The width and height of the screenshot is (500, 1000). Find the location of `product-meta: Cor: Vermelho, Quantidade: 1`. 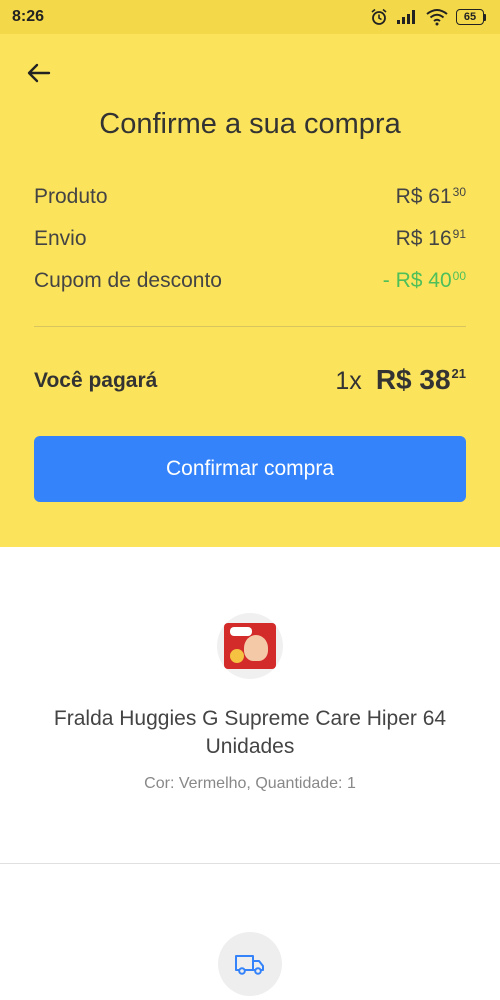

product-meta: Cor: Vermelho, Quantidade: 1 is located at coordinates (250, 783).